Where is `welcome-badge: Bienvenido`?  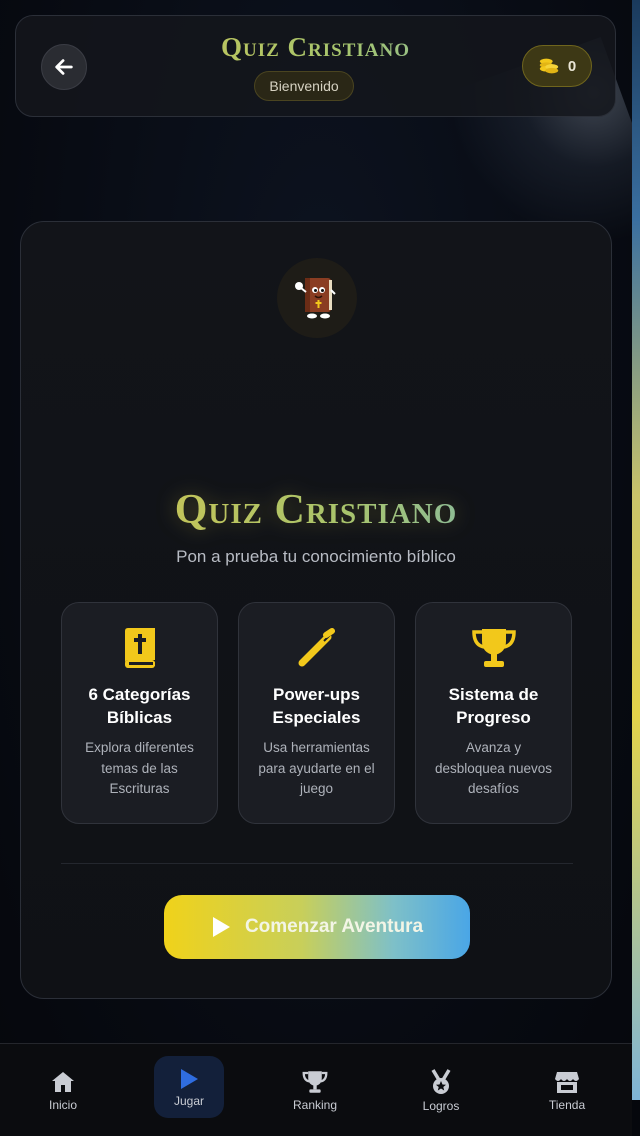
welcome-badge: Bienvenido is located at coordinates (304, 86).